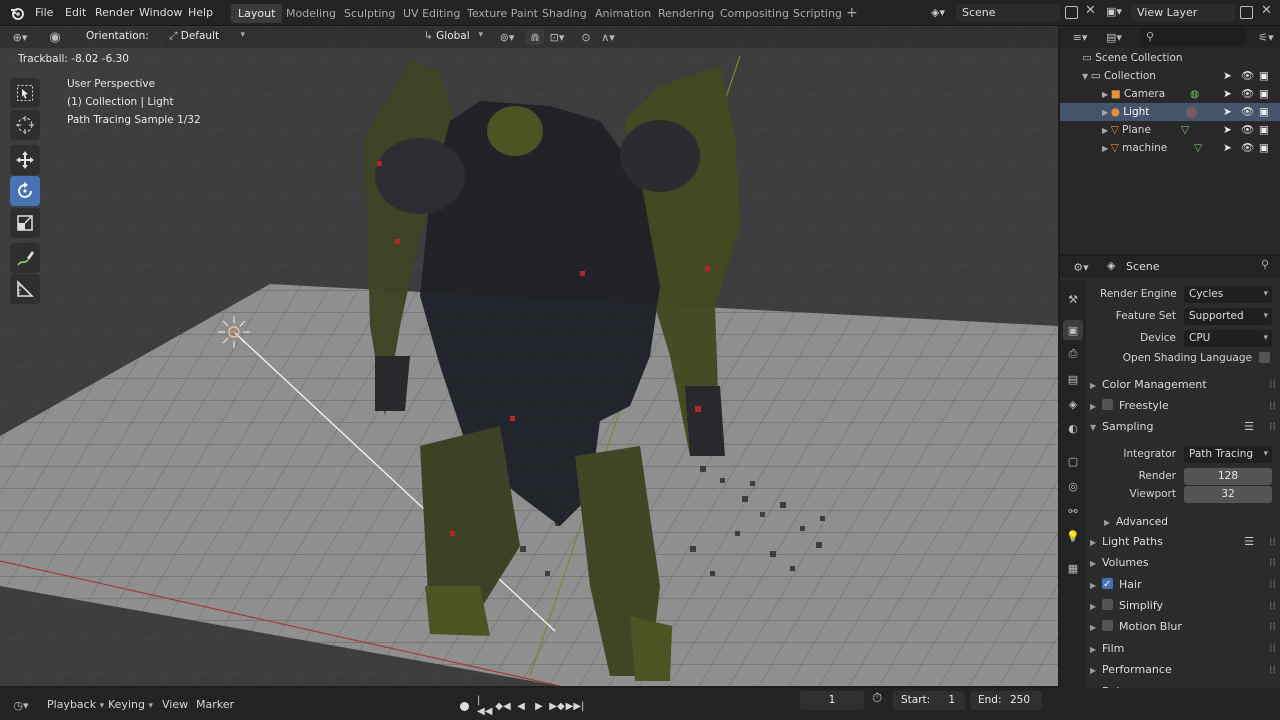 This screenshot has height=720, width=1280. Describe the element at coordinates (25, 258) in the screenshot. I see `tool-annotate` at that location.